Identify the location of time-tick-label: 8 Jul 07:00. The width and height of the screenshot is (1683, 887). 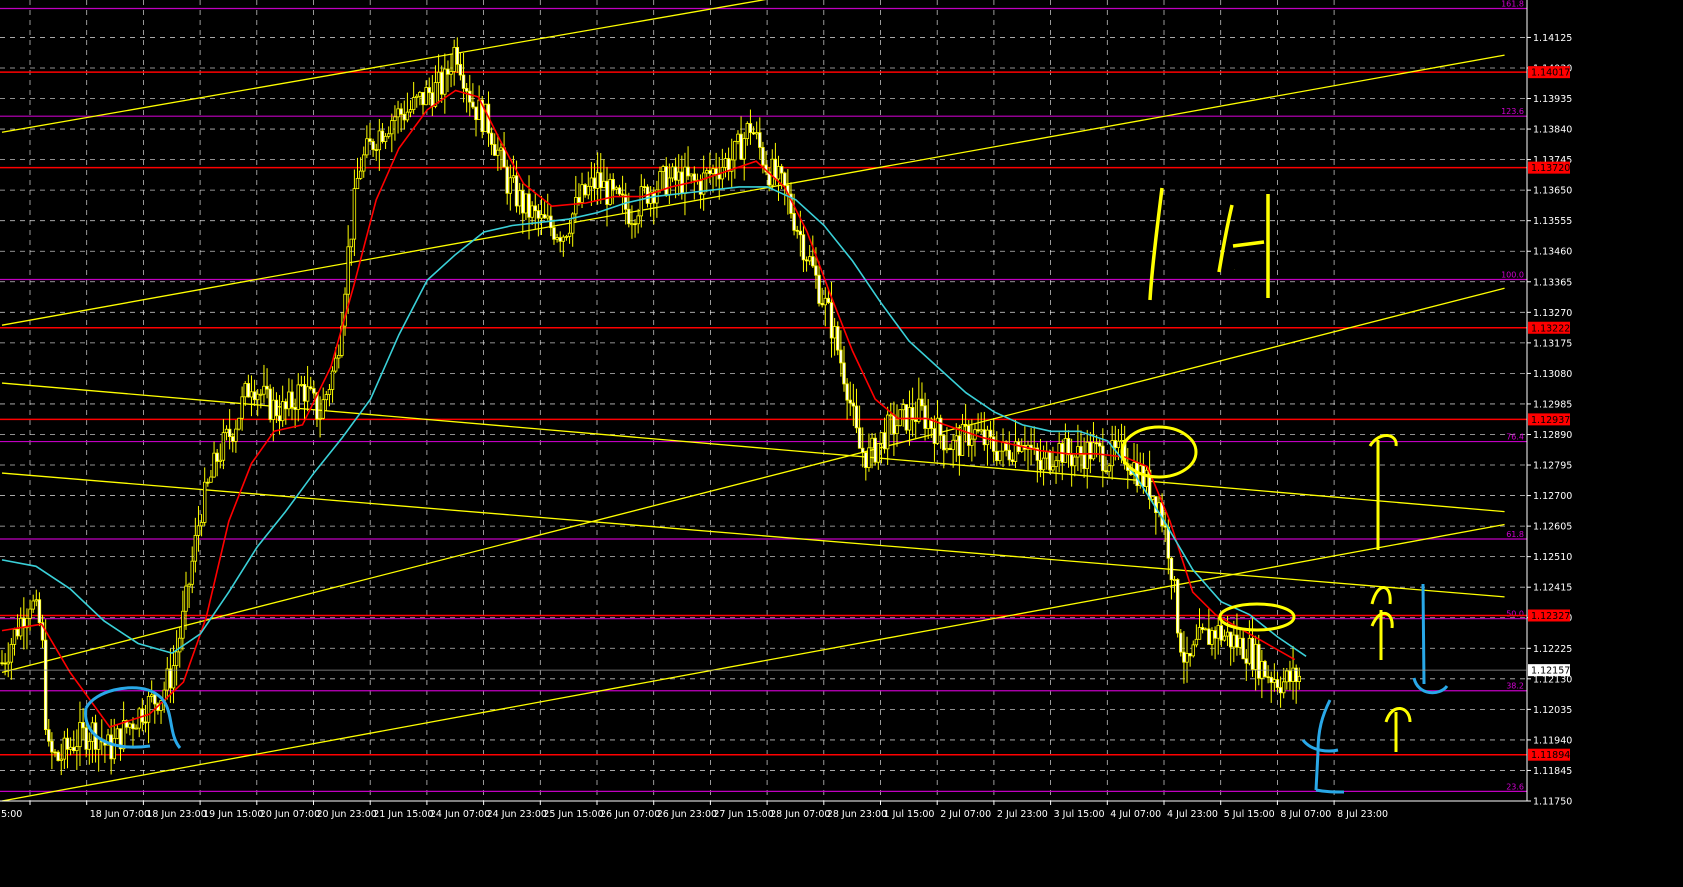
(1305, 814).